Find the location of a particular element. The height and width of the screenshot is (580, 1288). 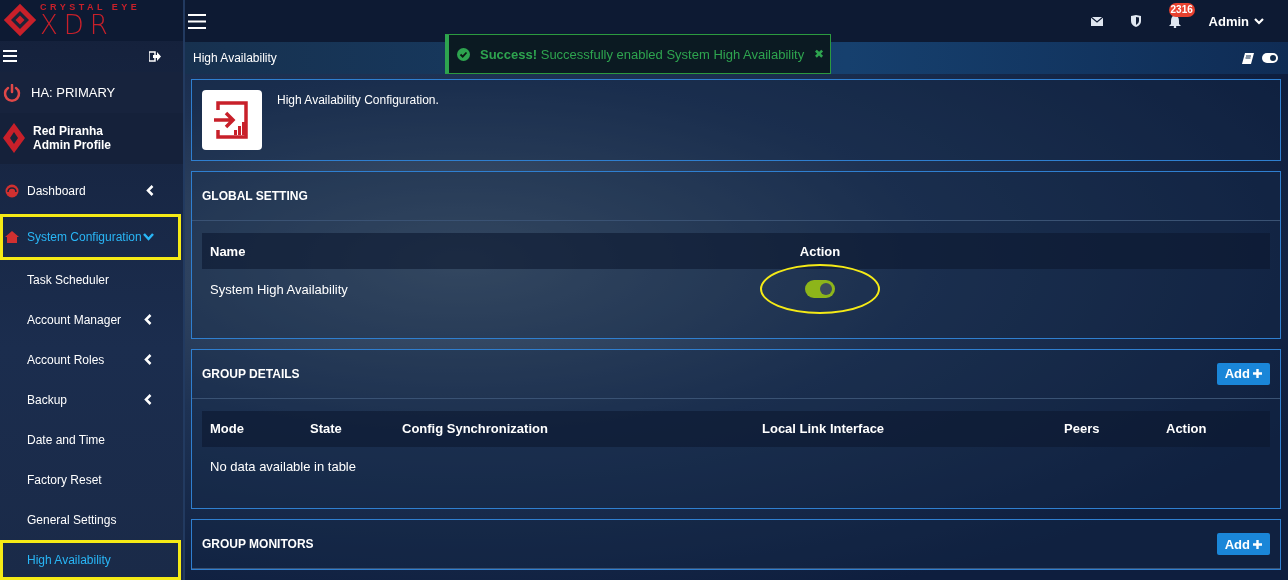

panel-title: GLOBAL SETTING is located at coordinates (255, 196).